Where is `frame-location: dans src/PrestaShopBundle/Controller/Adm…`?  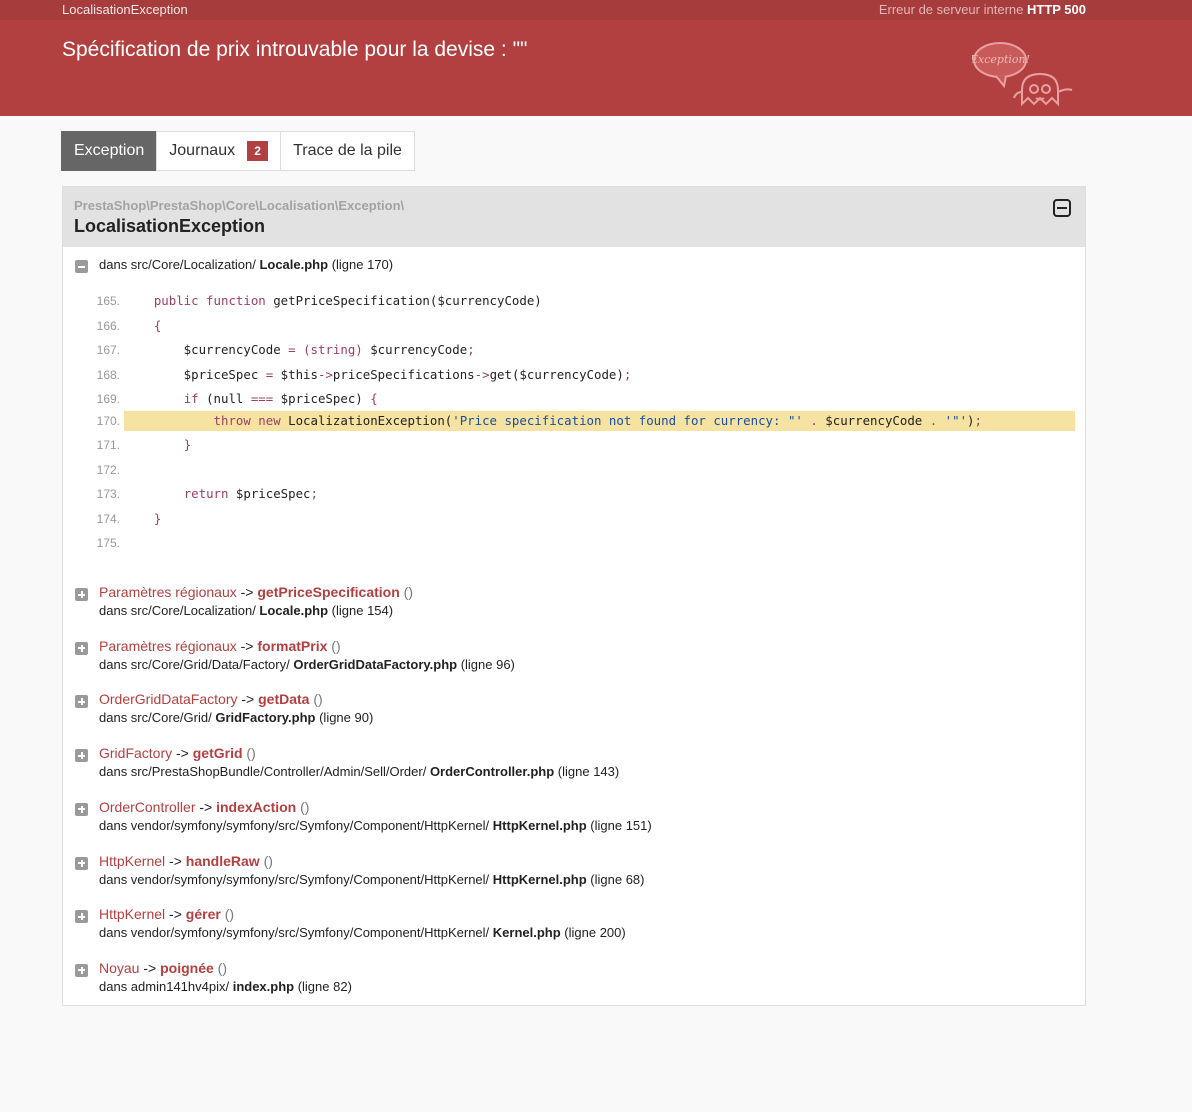
frame-location: dans src/PrestaShopBundle/Controller/Adm… is located at coordinates (359, 771).